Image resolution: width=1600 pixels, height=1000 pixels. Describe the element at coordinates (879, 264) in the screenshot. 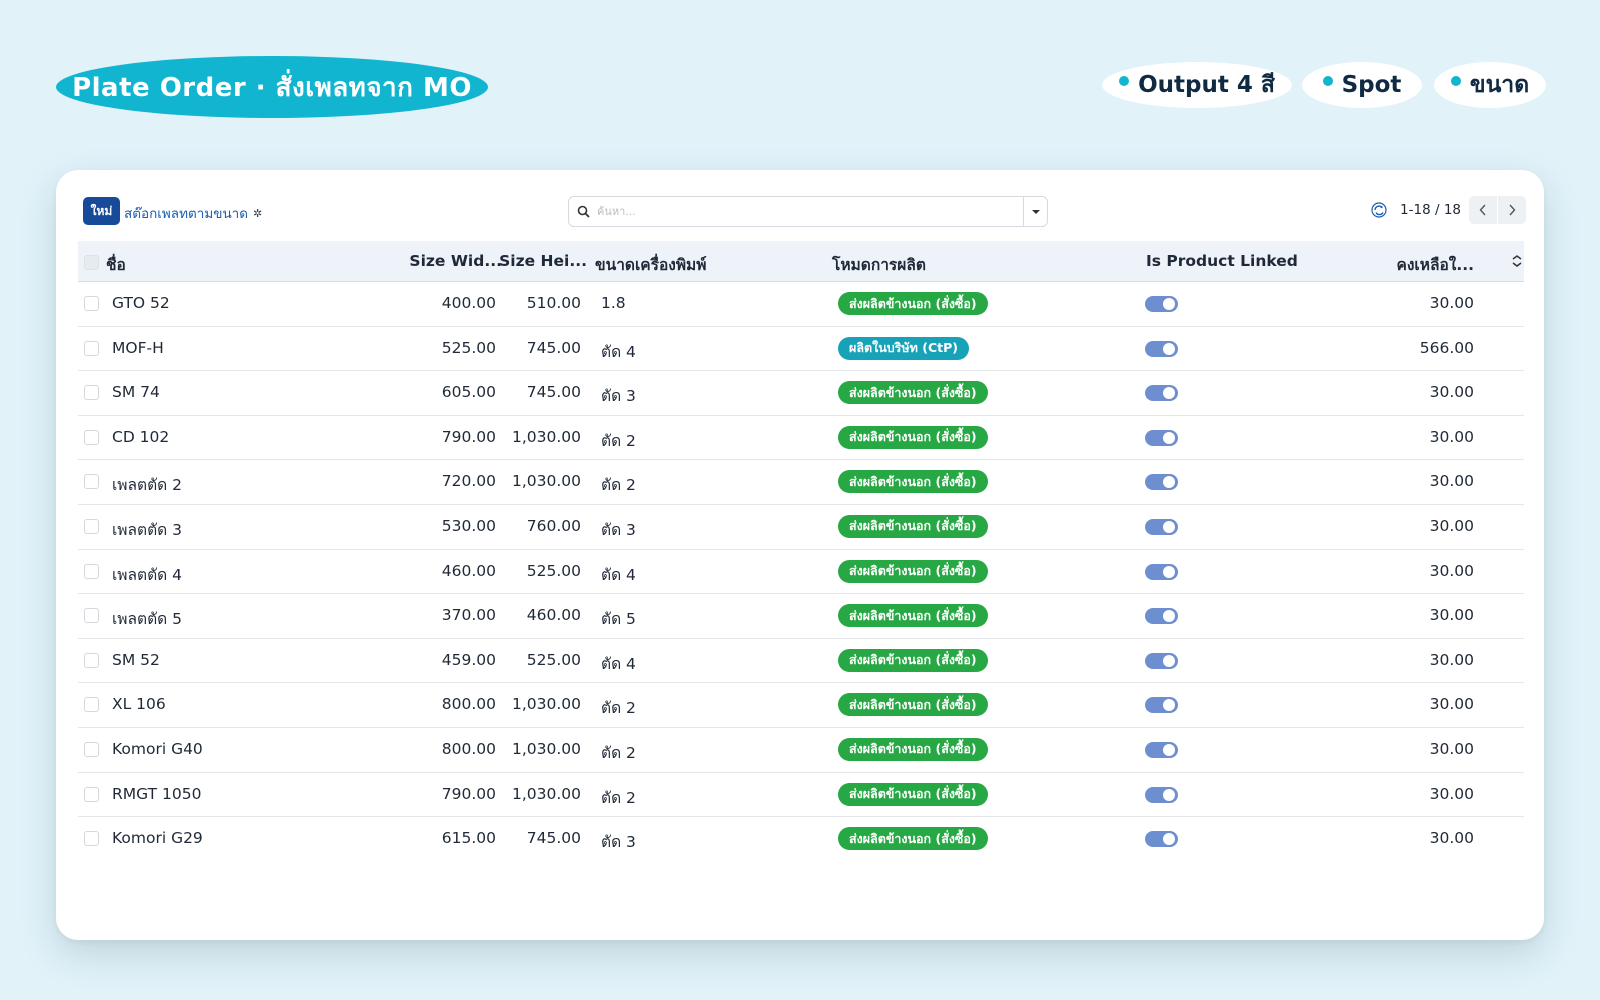

I see `column-header-production-mode: โหมดการผลิต` at that location.